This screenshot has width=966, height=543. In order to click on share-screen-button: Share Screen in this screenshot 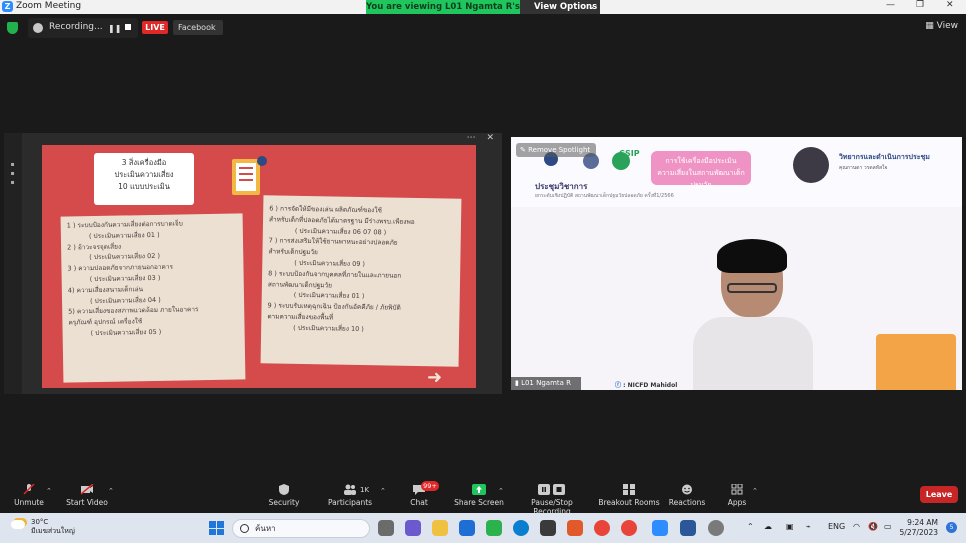, I will do `click(479, 492)`.